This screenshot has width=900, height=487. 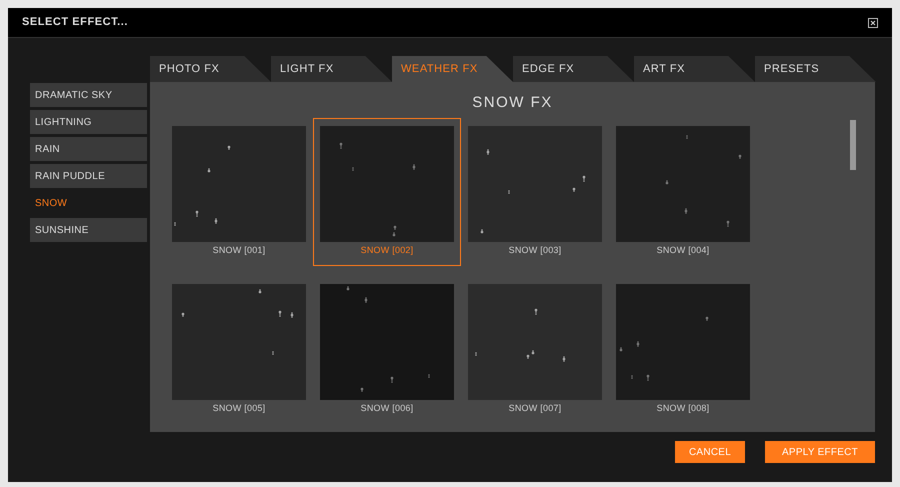 What do you see at coordinates (683, 250) in the screenshot?
I see `effect-label: SNOW [004]` at bounding box center [683, 250].